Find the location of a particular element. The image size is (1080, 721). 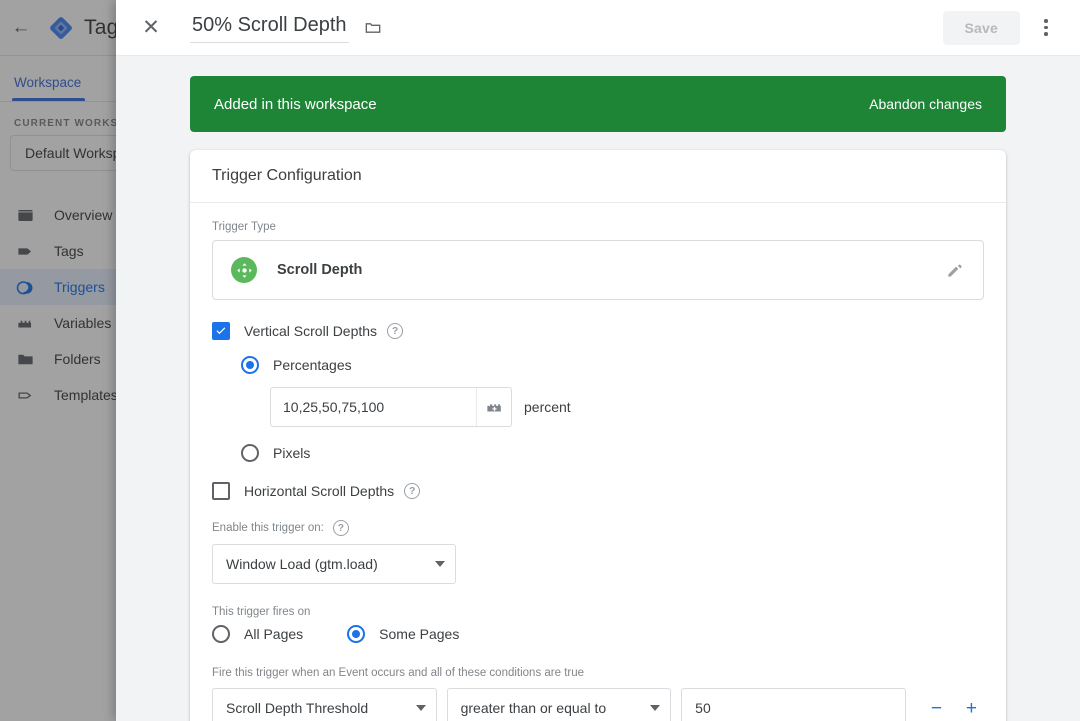

all-pages-radio is located at coordinates (221, 634).